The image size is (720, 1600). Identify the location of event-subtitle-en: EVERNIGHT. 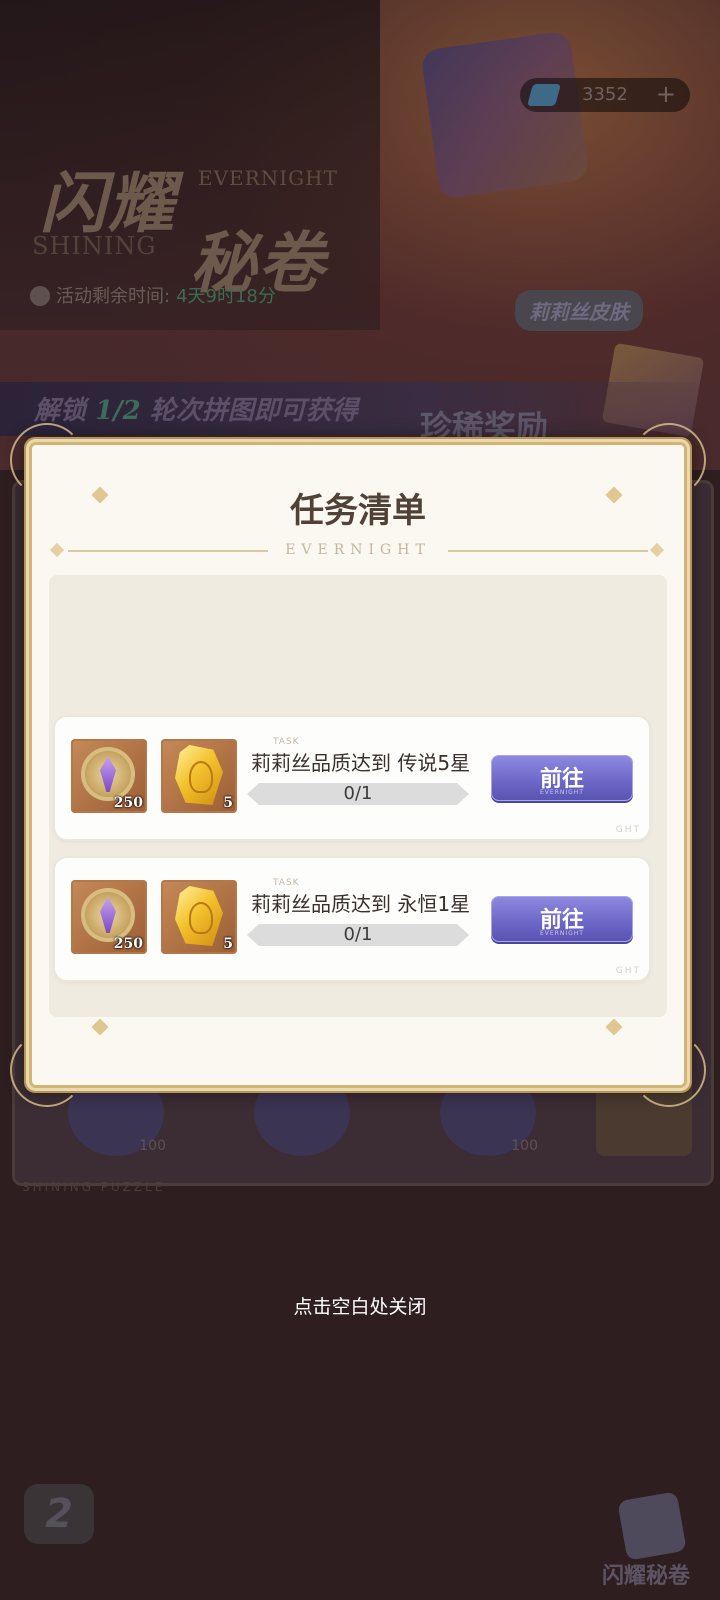
(268, 178).